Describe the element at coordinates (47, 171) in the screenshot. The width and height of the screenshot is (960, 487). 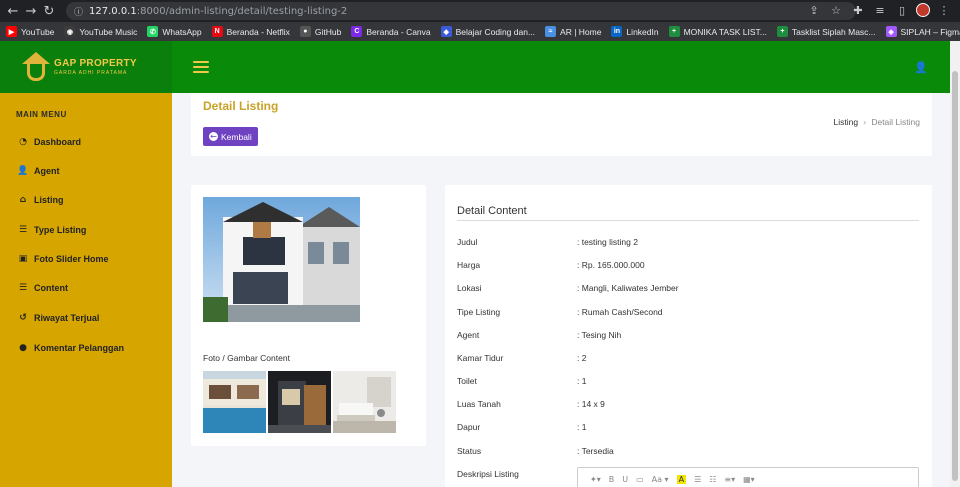
I see `sidebar-item-label: Agent` at that location.